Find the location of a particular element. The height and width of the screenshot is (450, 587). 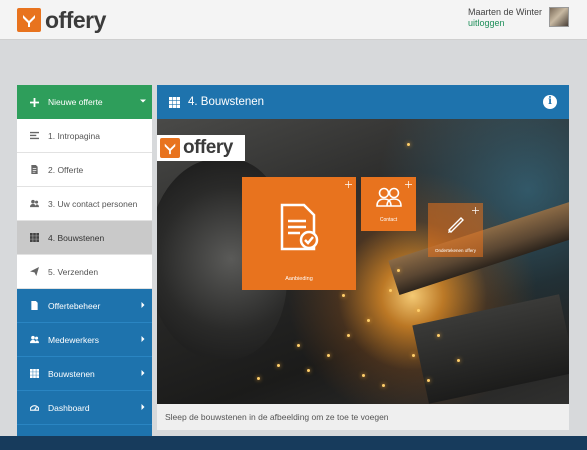

scene-logo: offery is located at coordinates (201, 148).